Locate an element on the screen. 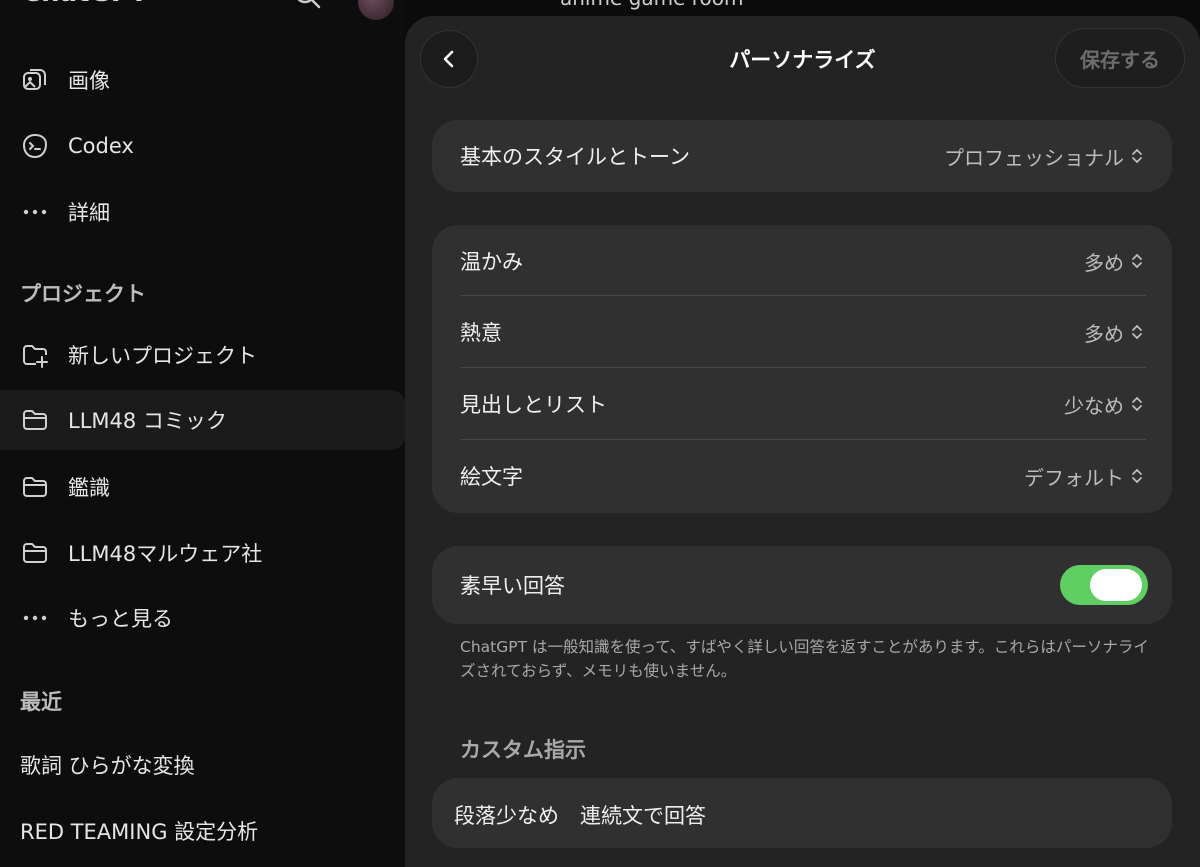 This screenshot has width=1200, height=867. sidebar-item-project-malware: LLM48マルウェア社 is located at coordinates (202, 553).